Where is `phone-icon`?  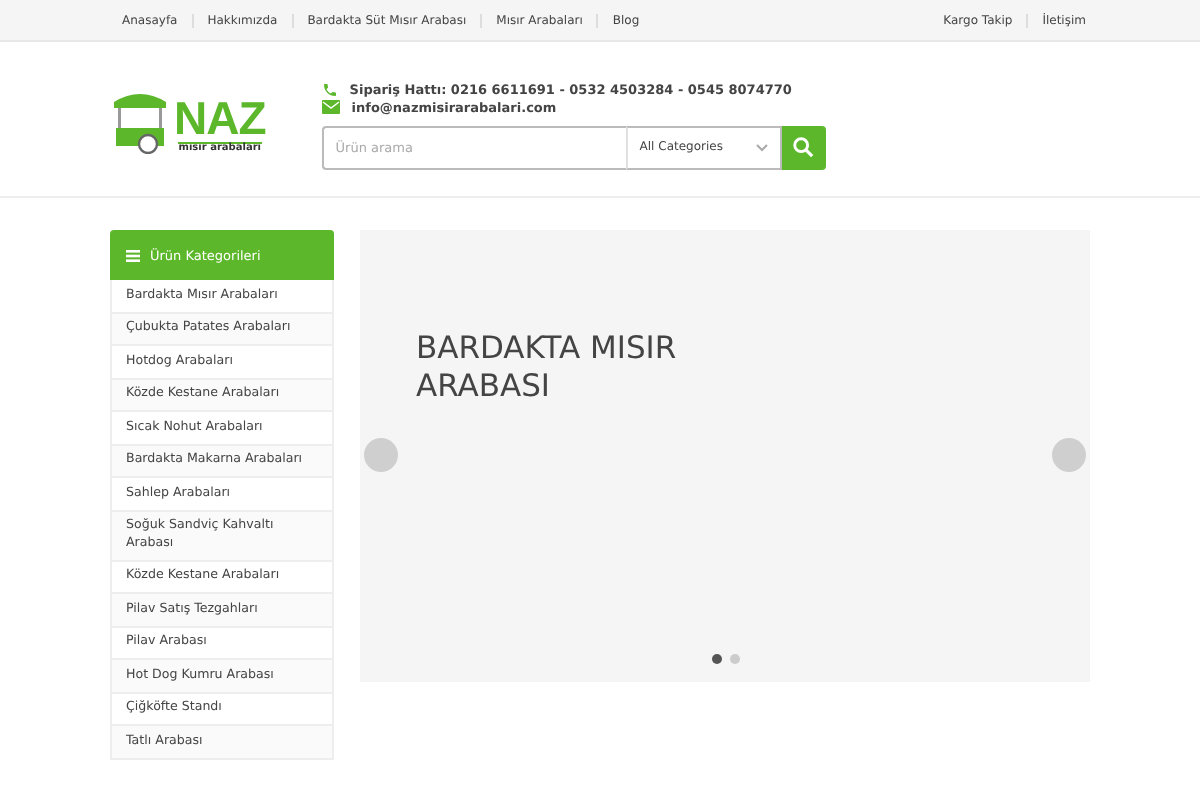
phone-icon is located at coordinates (329, 89).